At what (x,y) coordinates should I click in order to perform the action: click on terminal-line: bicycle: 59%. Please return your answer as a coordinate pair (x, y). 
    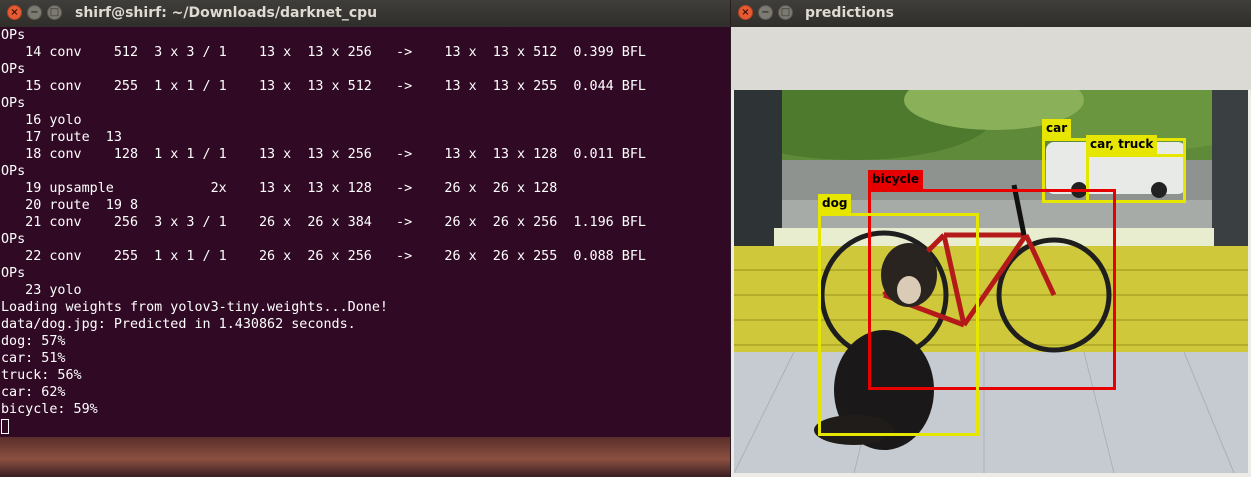
    Looking at the image, I should click on (49, 409).